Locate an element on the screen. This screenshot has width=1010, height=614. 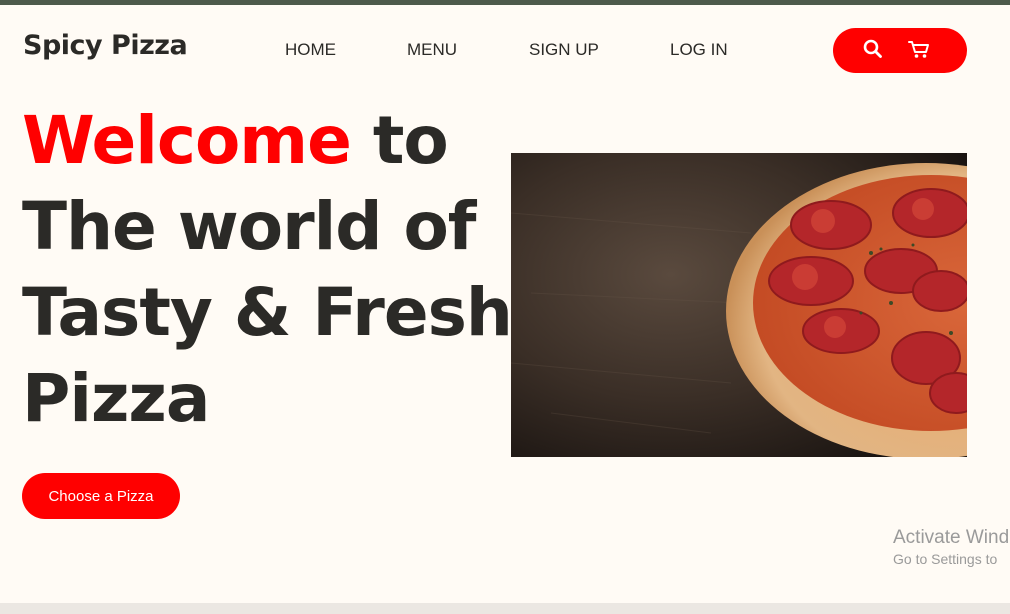
nav-item-sign-up: SIGN UP is located at coordinates (564, 50).